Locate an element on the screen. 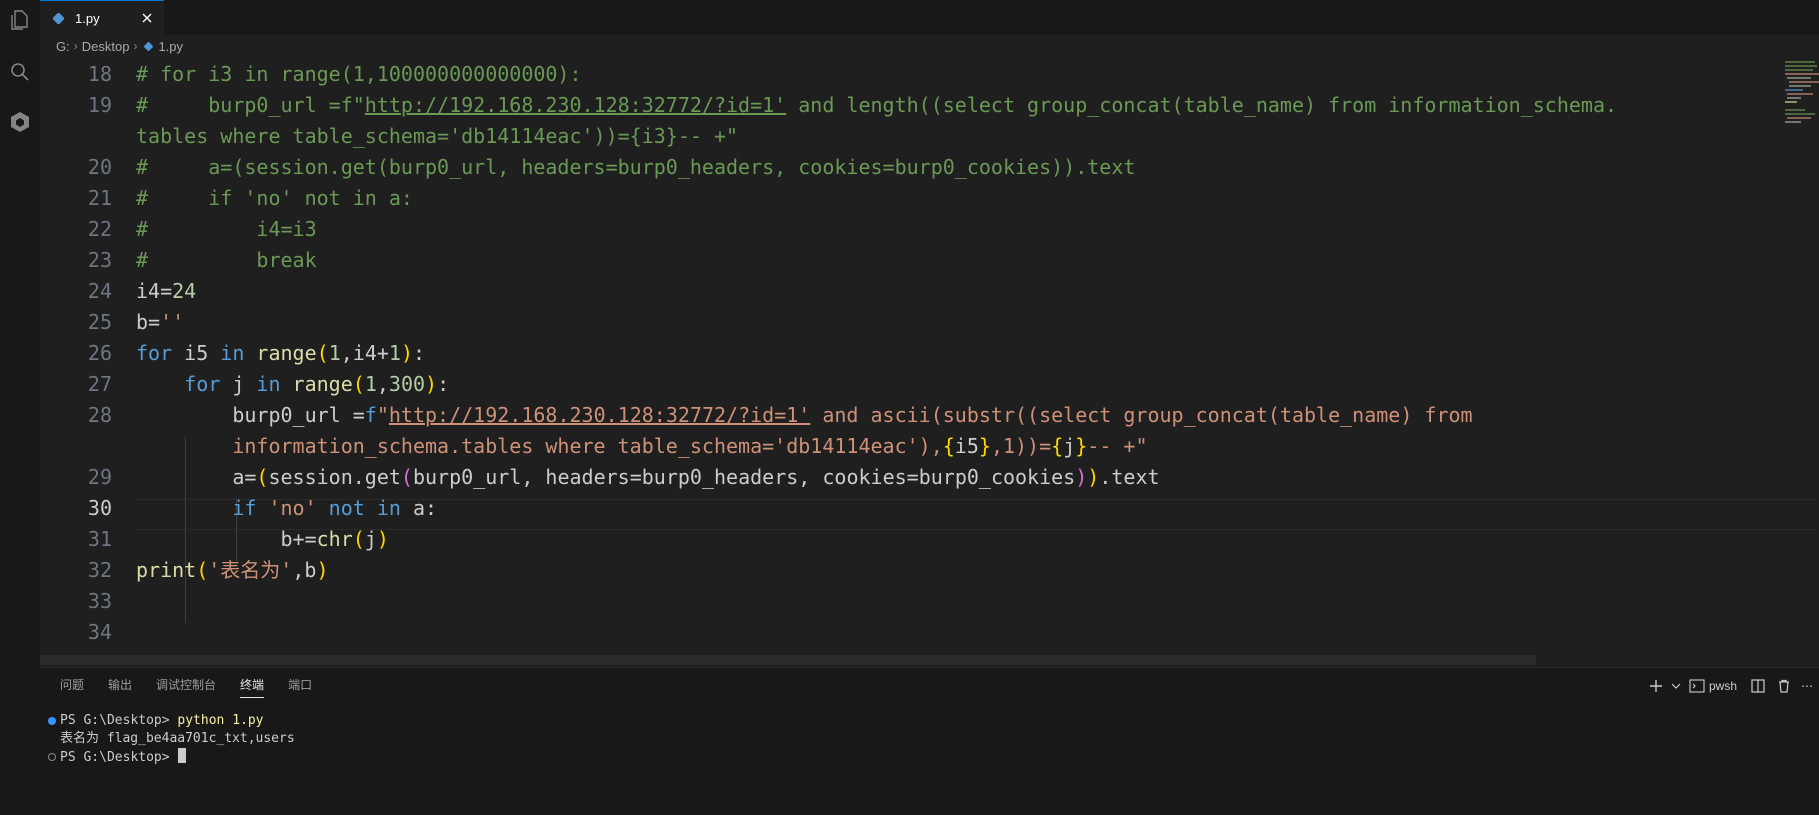 The height and width of the screenshot is (815, 1819). panel-tab: 问题 is located at coordinates (72, 685).